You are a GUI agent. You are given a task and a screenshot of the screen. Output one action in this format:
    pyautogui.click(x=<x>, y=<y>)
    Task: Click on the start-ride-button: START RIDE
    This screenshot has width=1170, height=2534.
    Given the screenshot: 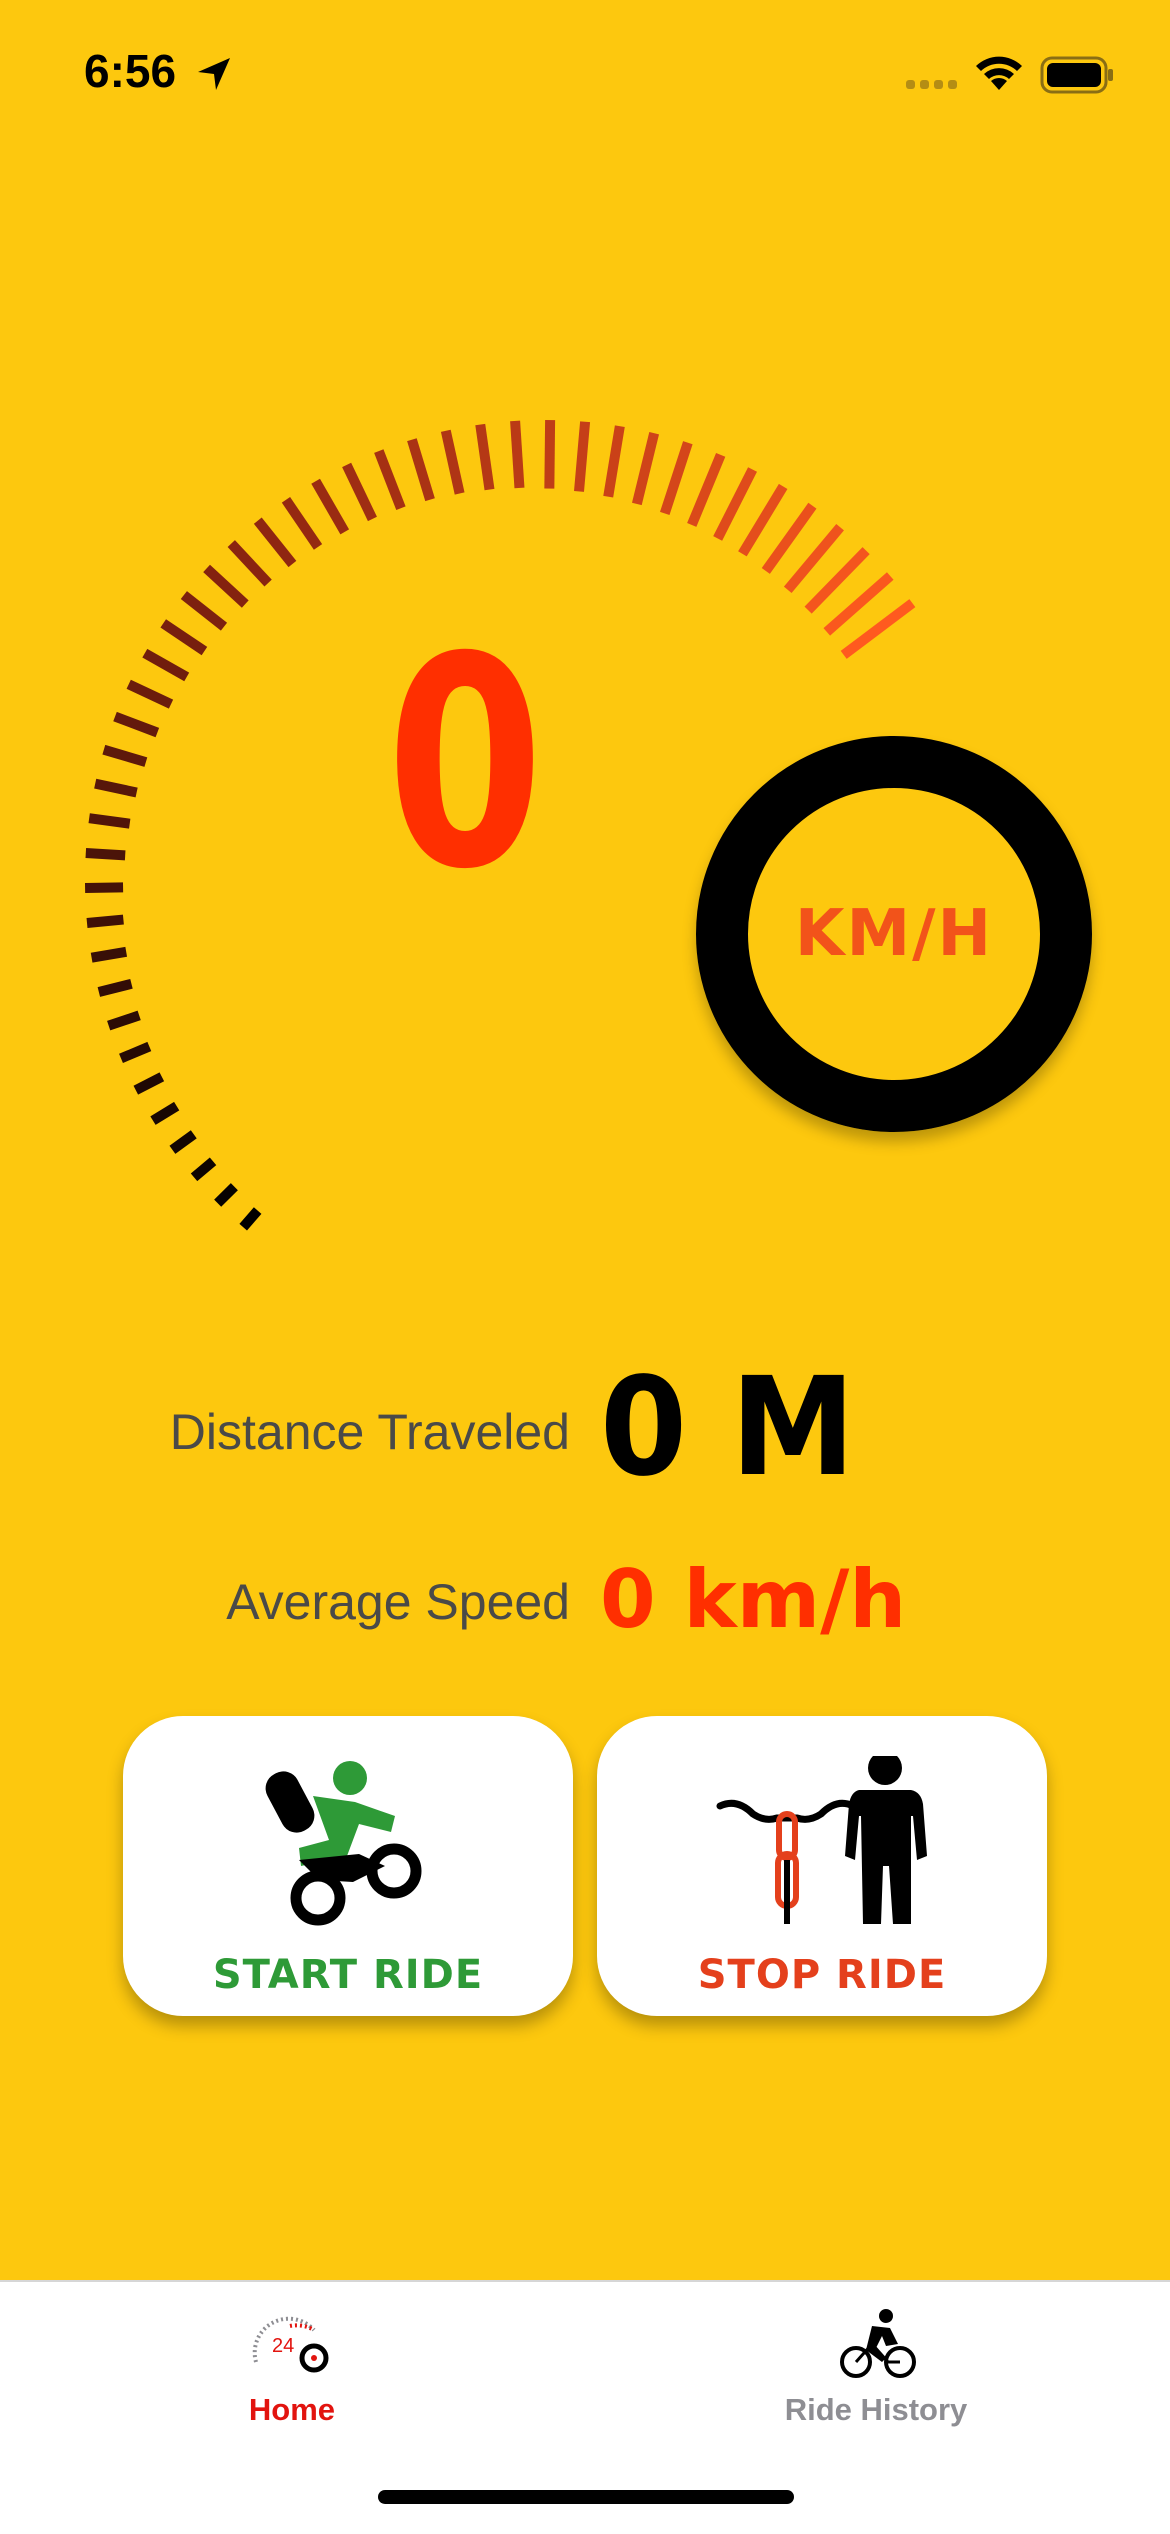 What is the action you would take?
    pyautogui.click(x=348, y=1866)
    